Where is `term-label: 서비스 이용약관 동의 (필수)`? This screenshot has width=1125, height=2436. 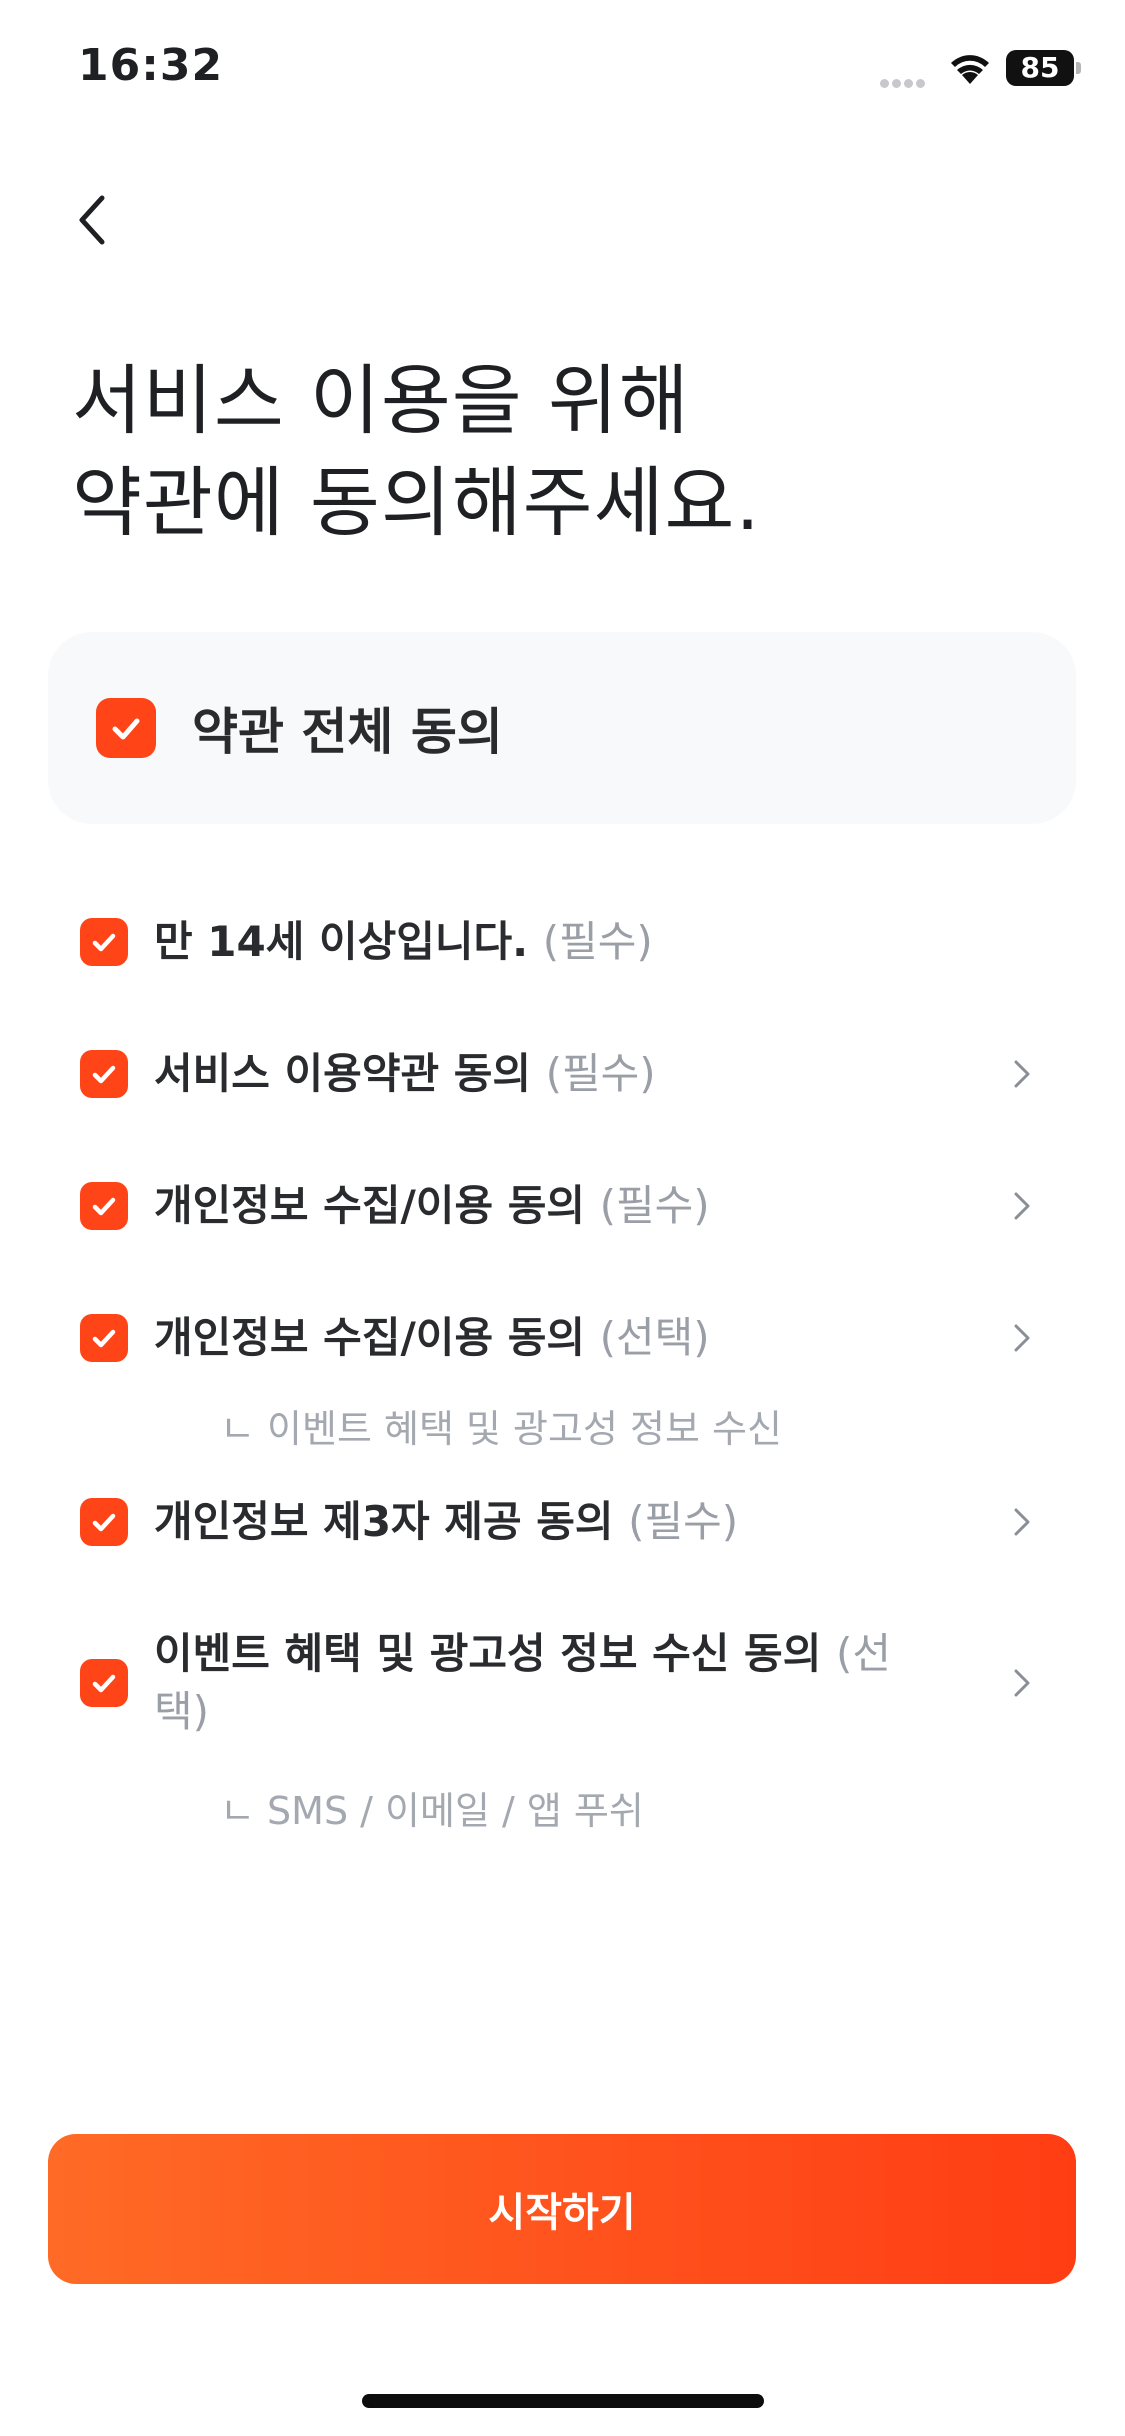 term-label: 서비스 이용약관 동의 (필수) is located at coordinates (405, 1073).